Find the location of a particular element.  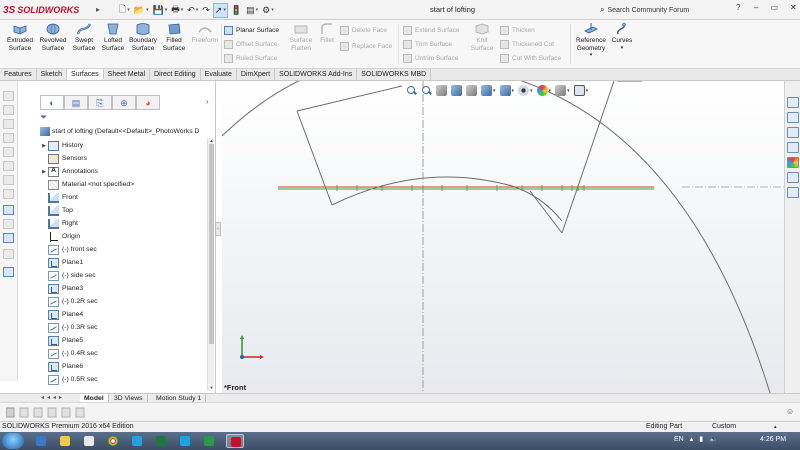

redo-icon: ↷ is located at coordinates (206, 10).